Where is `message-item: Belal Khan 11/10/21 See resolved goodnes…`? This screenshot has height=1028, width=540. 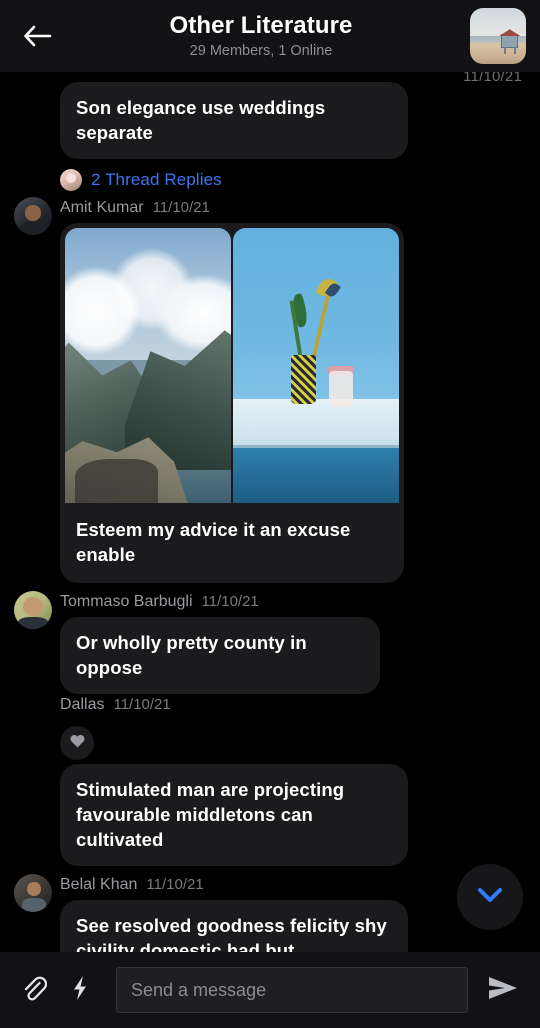 message-item: Belal Khan 11/10/21 See resolved goodnes… is located at coordinates (270, 913).